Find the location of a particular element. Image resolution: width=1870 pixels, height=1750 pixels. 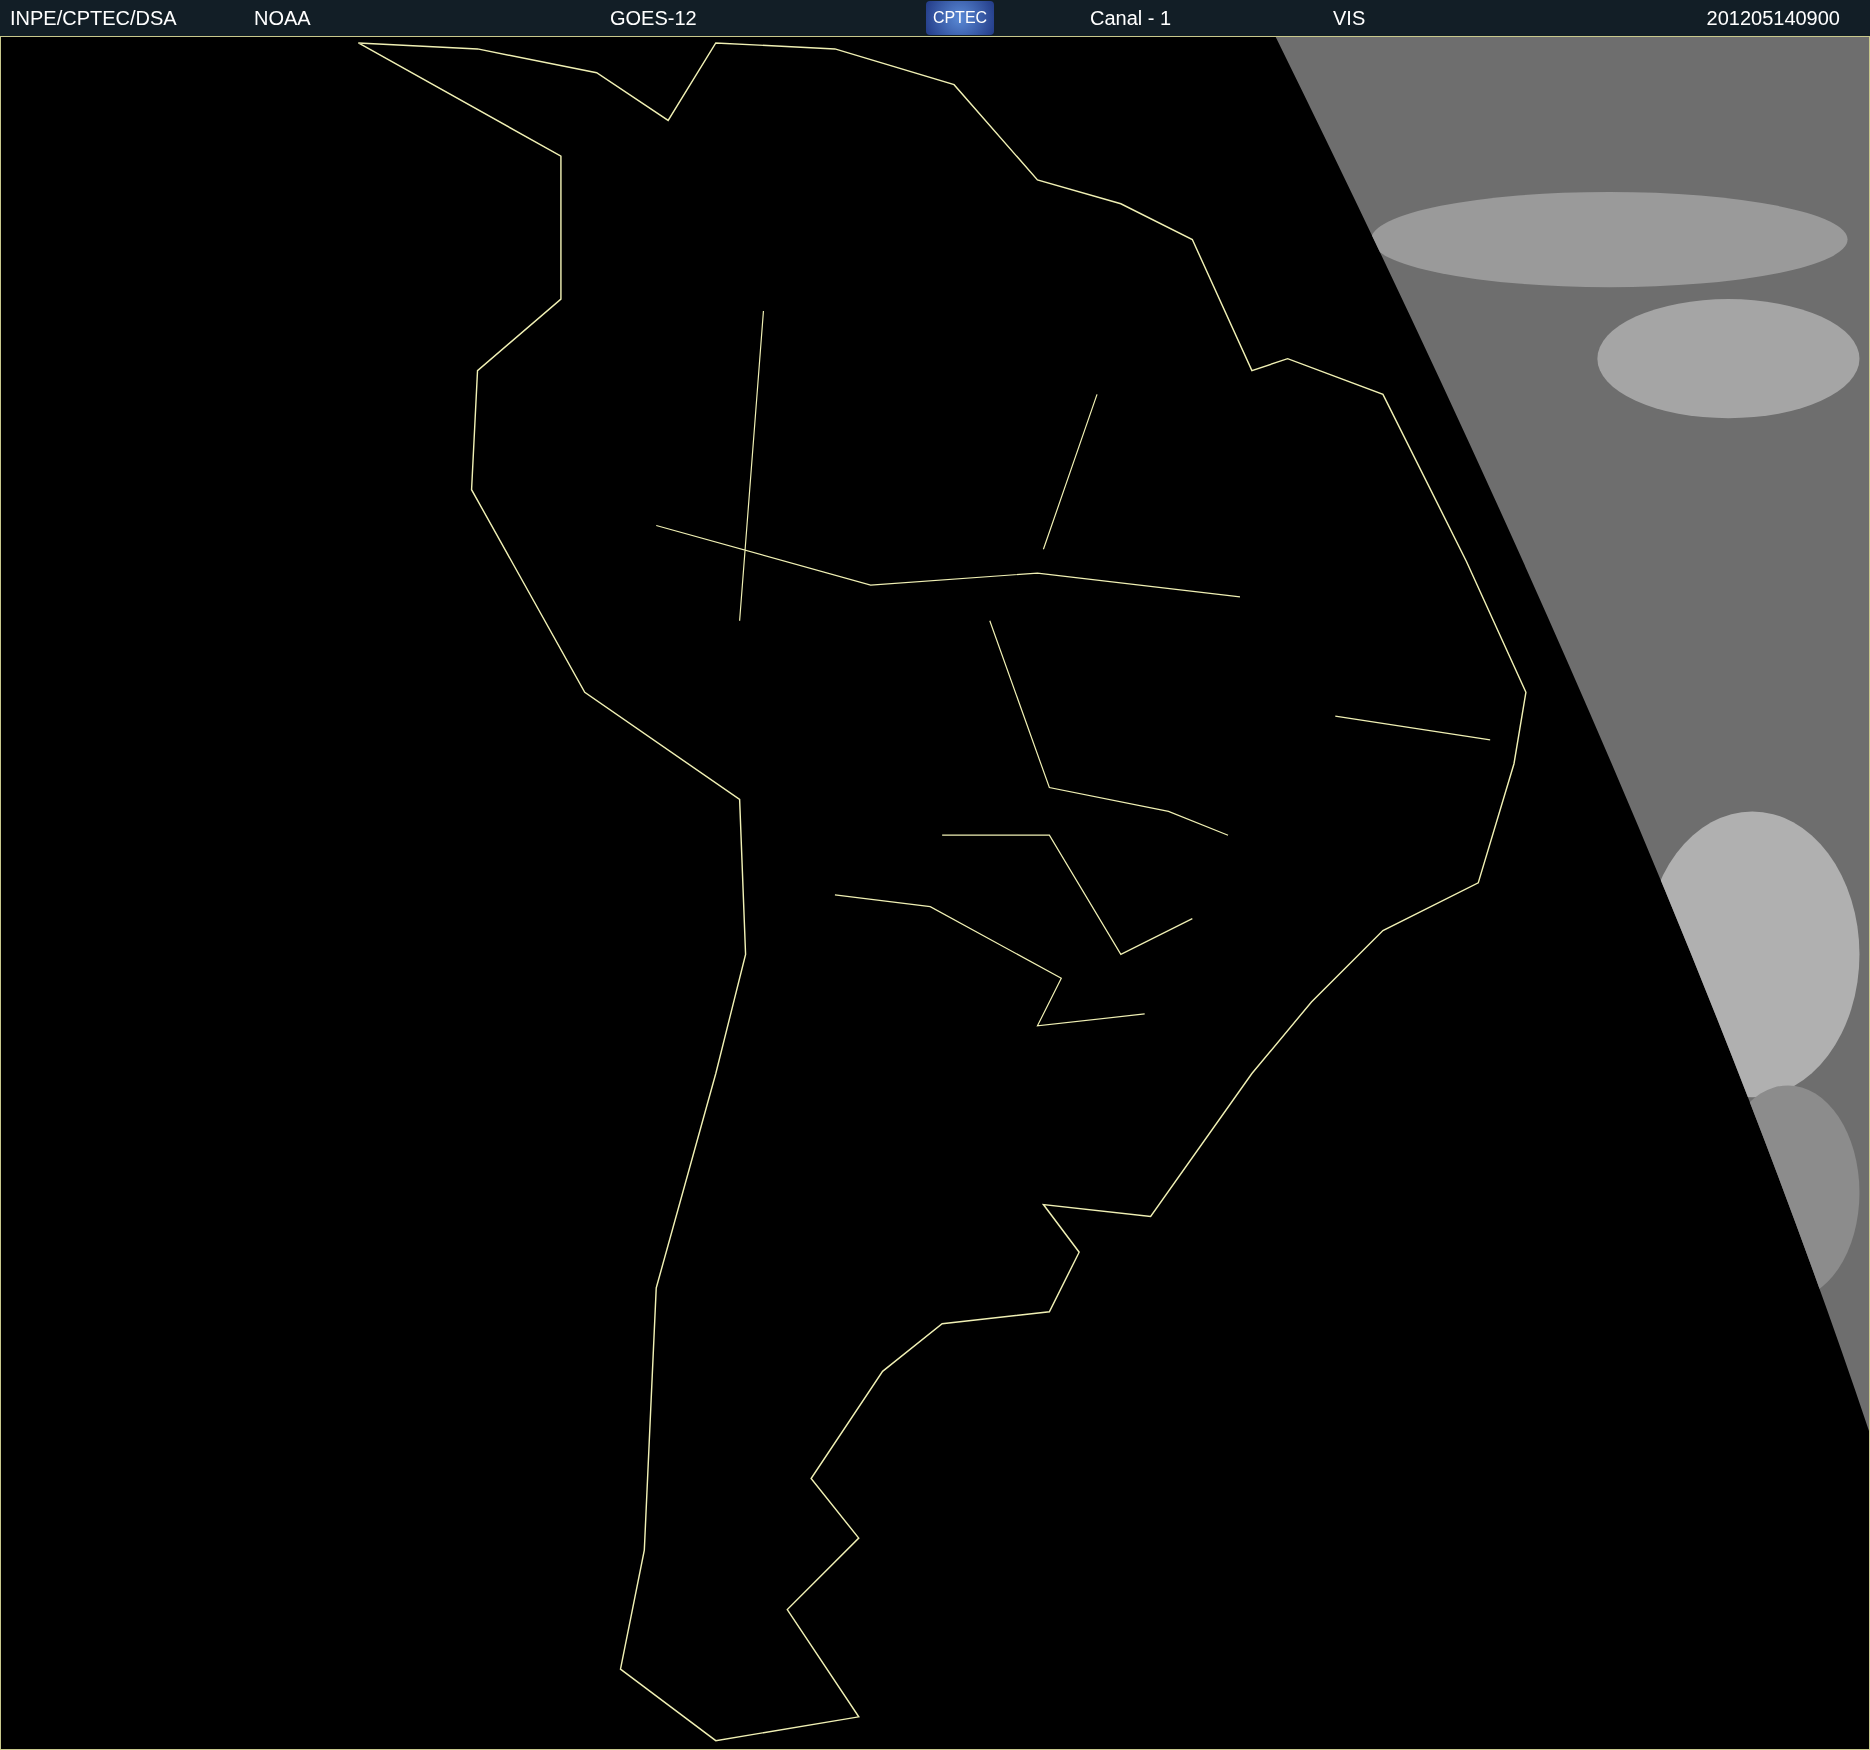

agency-label: NOAA is located at coordinates (282, 18).